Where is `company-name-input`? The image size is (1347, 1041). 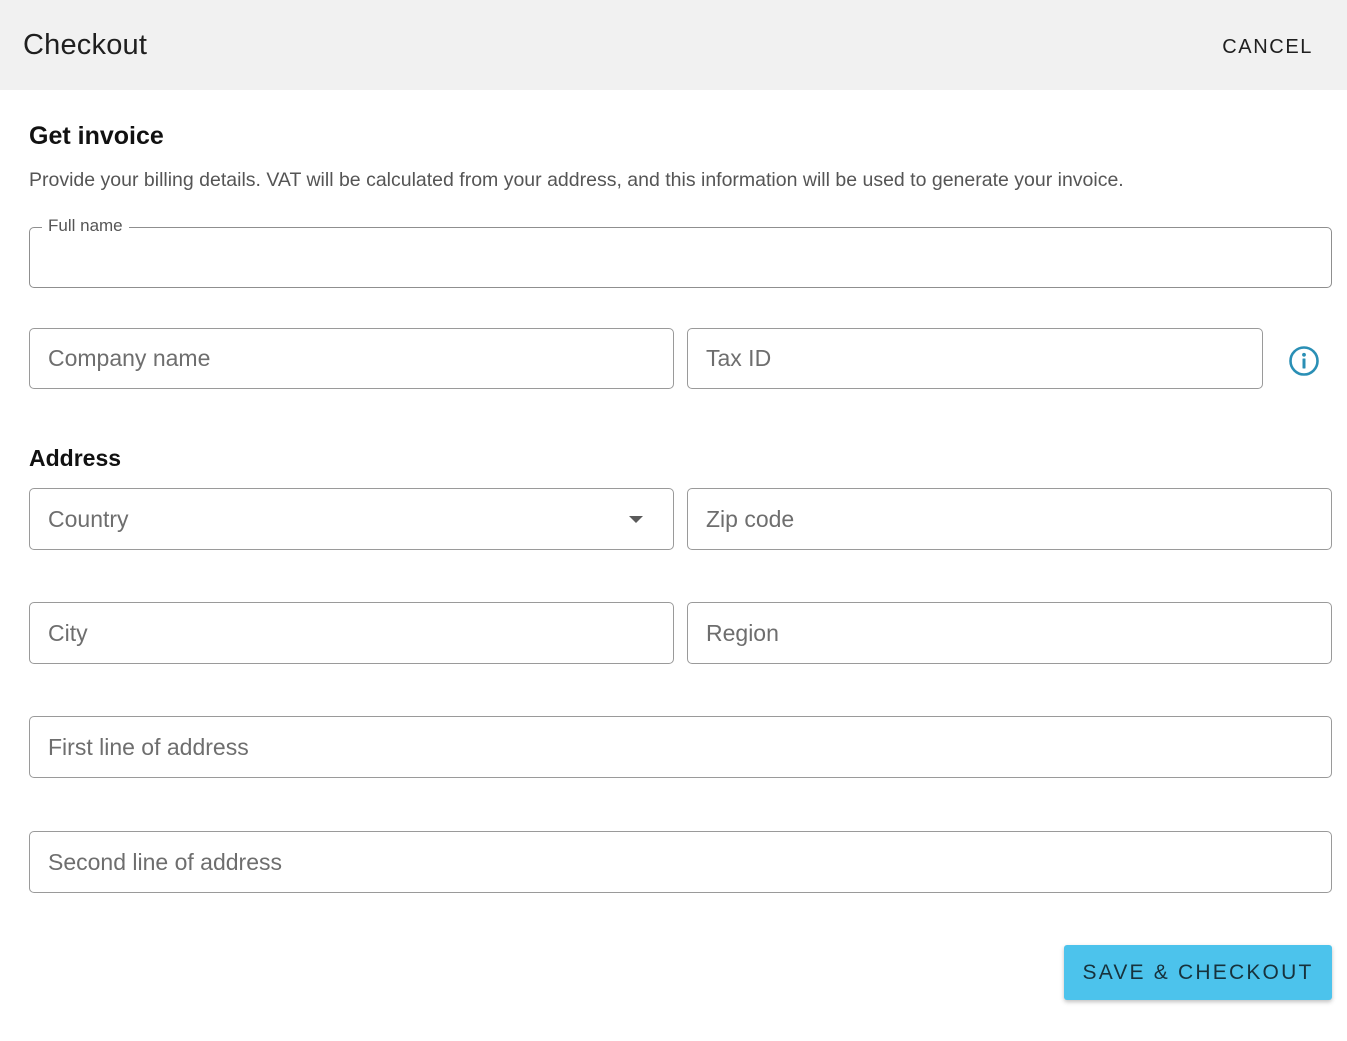
company-name-input is located at coordinates (351, 358).